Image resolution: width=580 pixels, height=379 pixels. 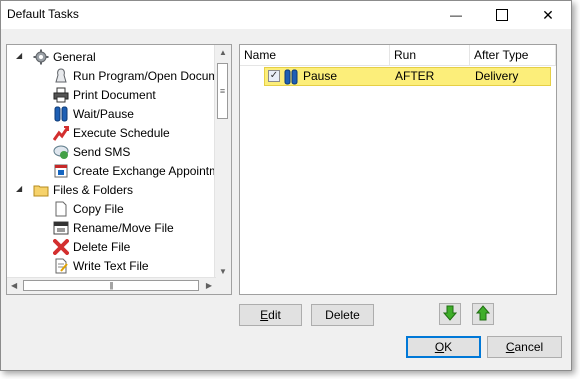 What do you see at coordinates (61, 75) in the screenshot?
I see `run-program-icon` at bounding box center [61, 75].